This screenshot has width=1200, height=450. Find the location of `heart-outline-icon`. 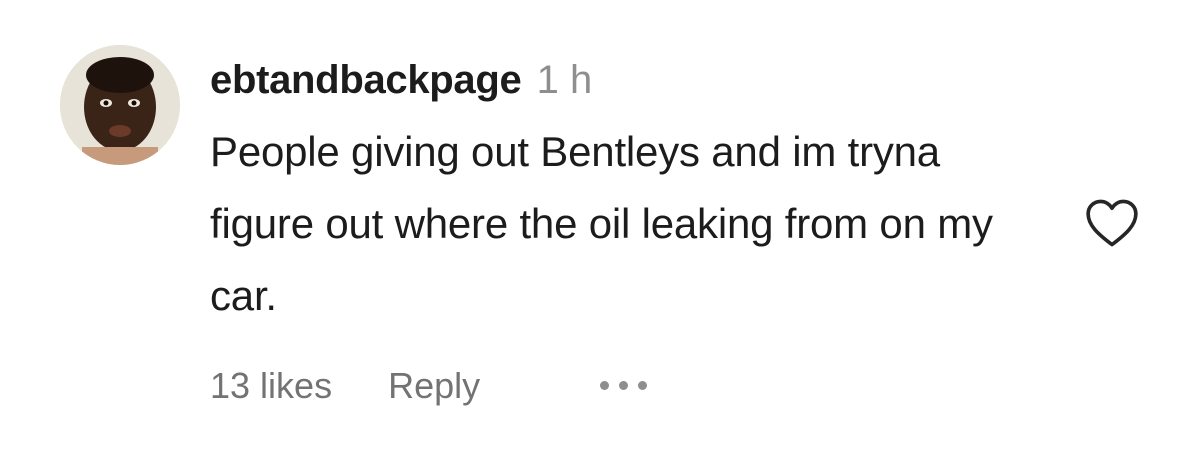

heart-outline-icon is located at coordinates (1112, 223).